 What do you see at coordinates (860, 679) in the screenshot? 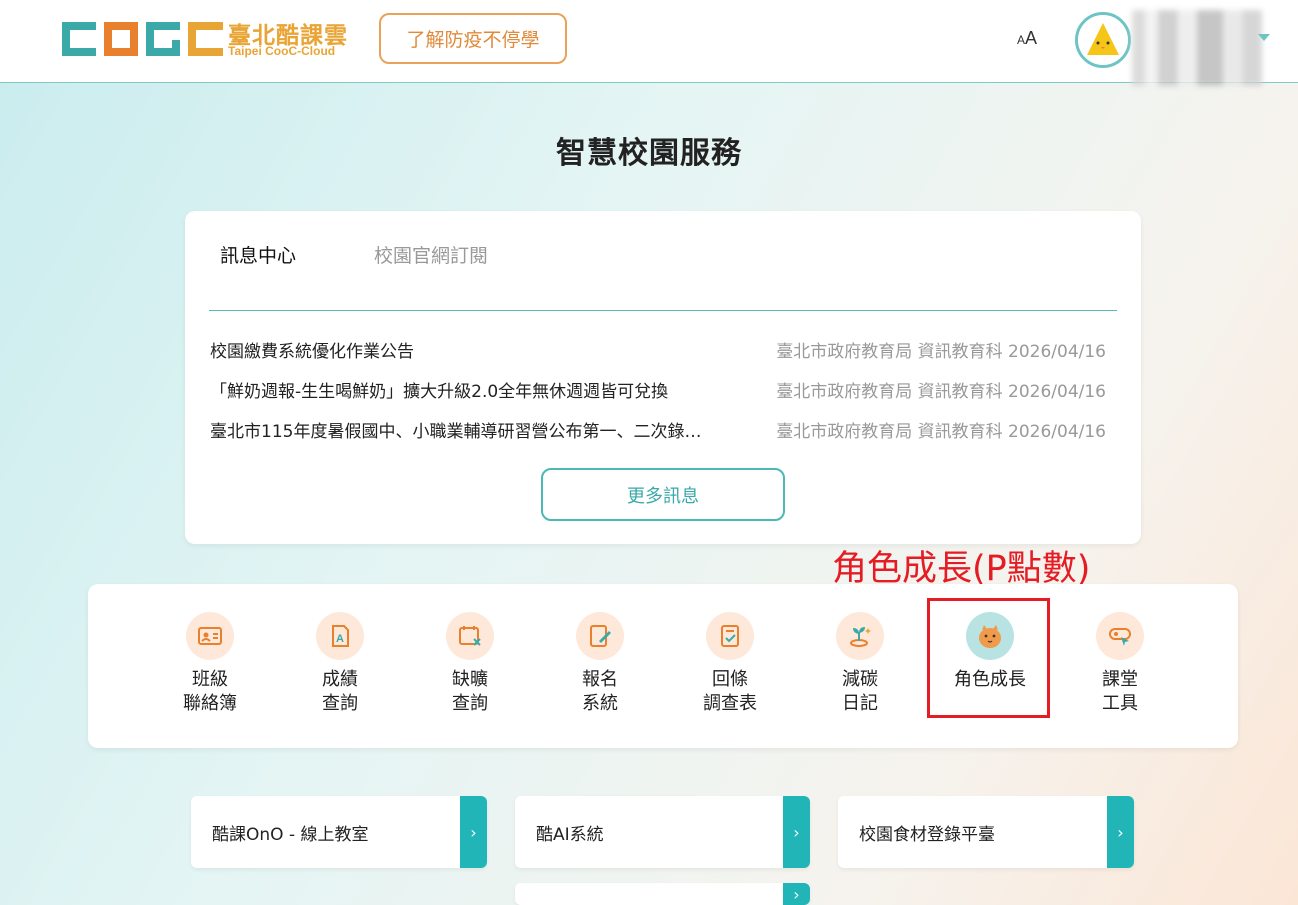
I see `service-label-line1: 減碳` at bounding box center [860, 679].